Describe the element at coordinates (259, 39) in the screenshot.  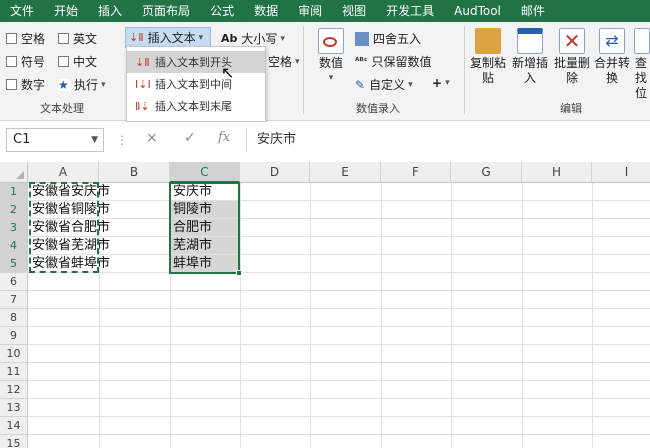
I see `case-label: 大小写` at that location.